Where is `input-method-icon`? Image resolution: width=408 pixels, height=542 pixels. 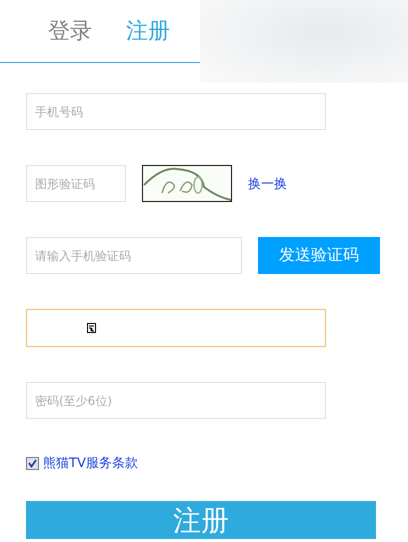 input-method-icon is located at coordinates (91, 328).